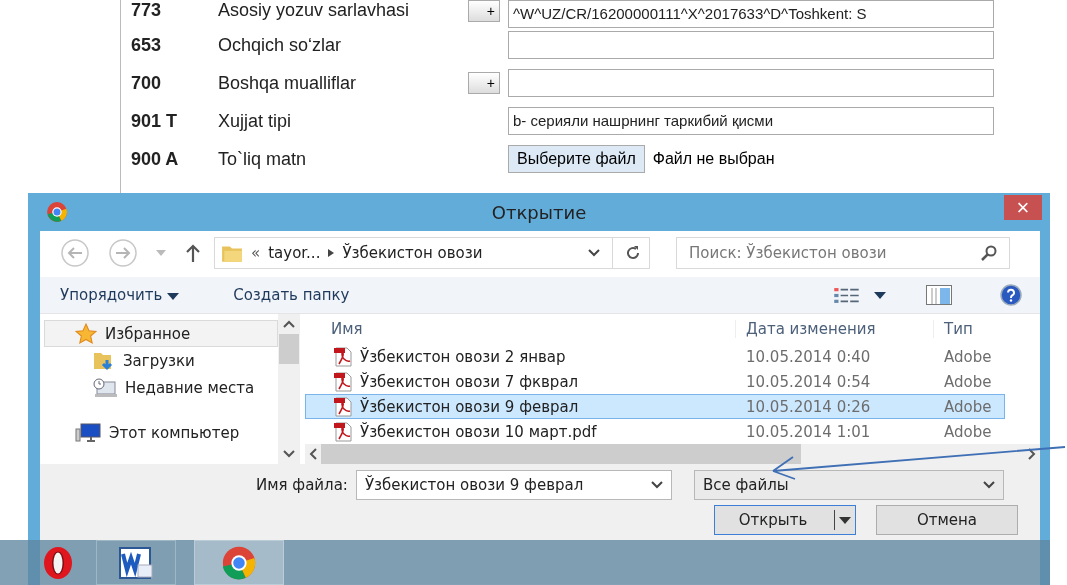 The width and height of the screenshot is (1067, 585). What do you see at coordinates (88, 432) in the screenshot?
I see `computer-icon` at bounding box center [88, 432].